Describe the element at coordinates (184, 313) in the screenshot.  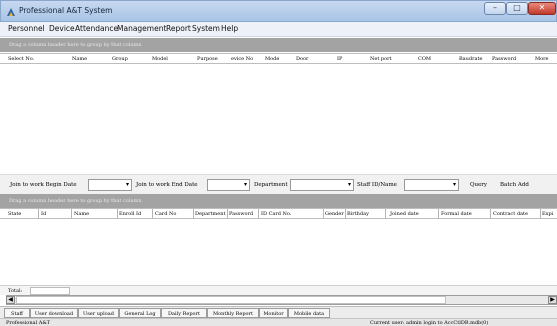
I see `tab-daily-report: Daily Report` at that location.